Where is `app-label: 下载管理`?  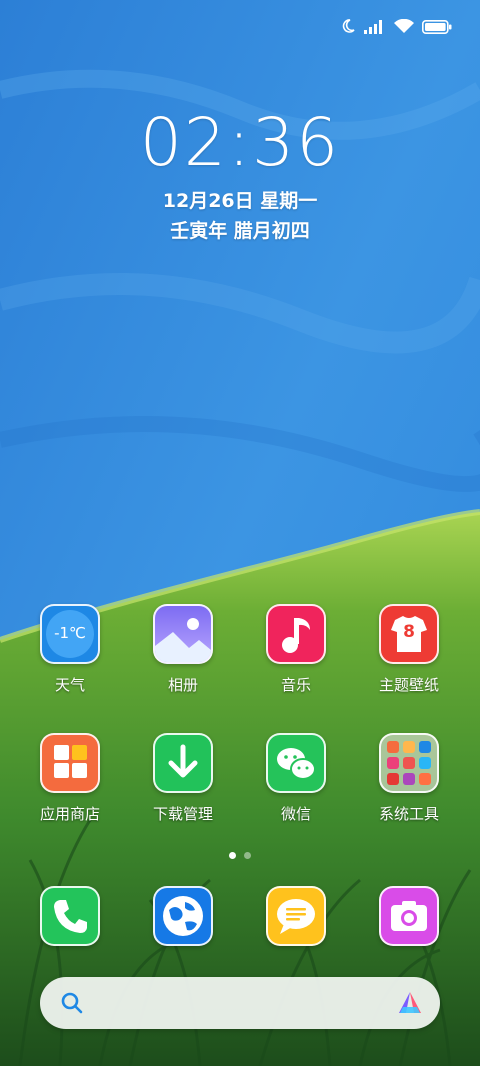 app-label: 下载管理 is located at coordinates (182, 814).